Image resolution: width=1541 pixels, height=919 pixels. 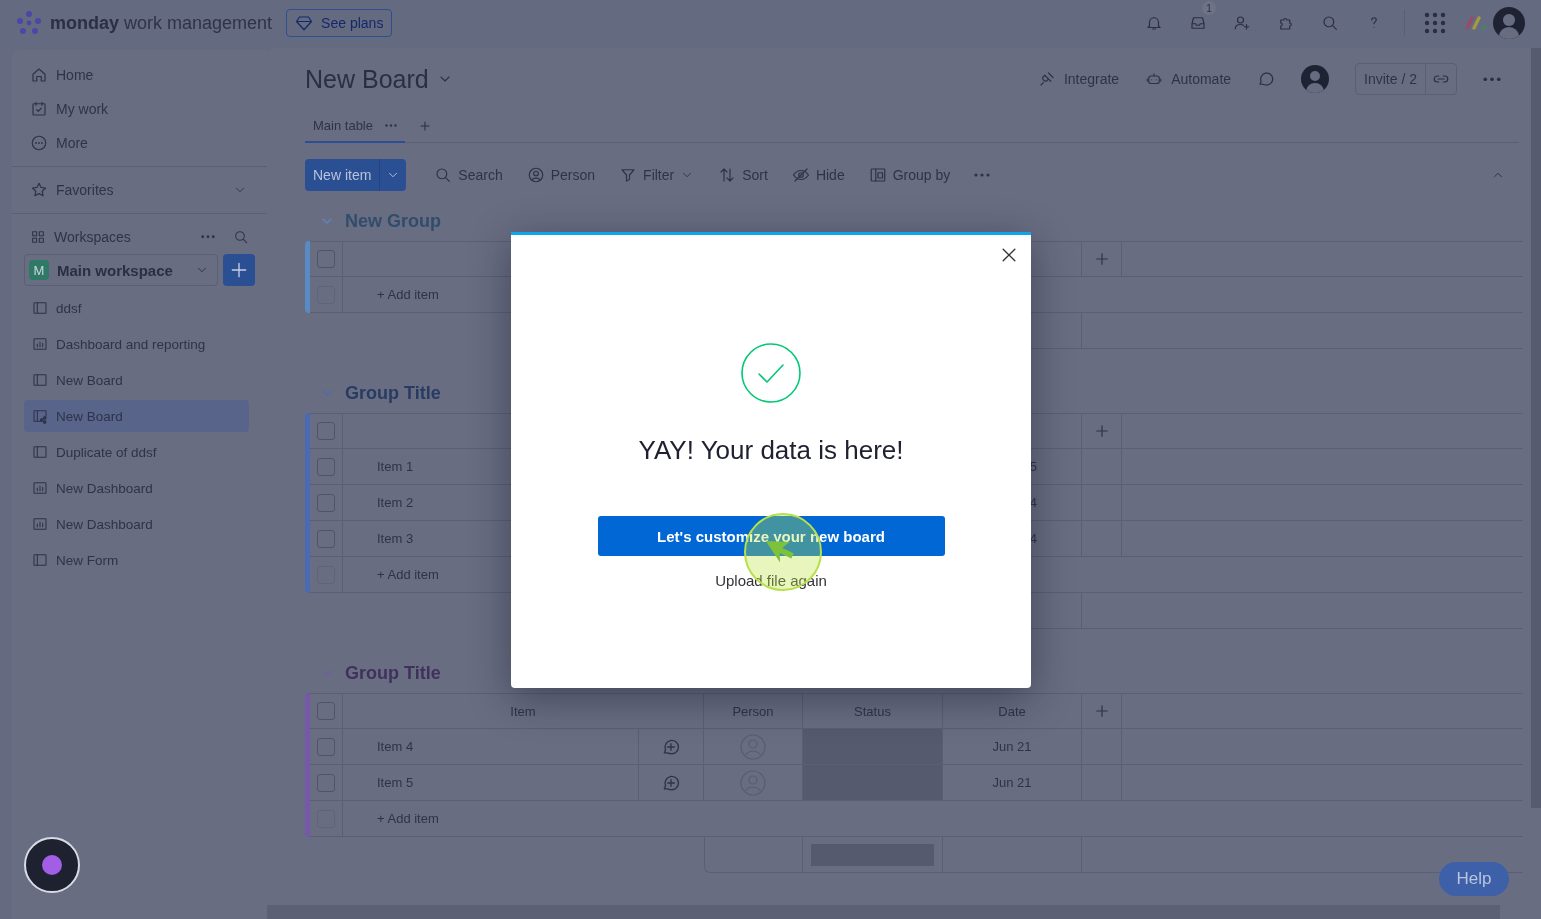 What do you see at coordinates (468, 175) in the screenshot?
I see `toolbar-button: Search` at bounding box center [468, 175].